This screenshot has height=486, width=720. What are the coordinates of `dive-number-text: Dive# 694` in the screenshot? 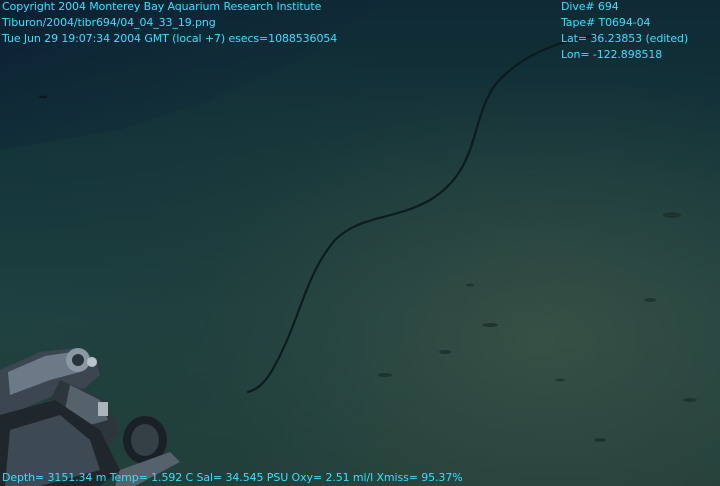 It's located at (590, 6).